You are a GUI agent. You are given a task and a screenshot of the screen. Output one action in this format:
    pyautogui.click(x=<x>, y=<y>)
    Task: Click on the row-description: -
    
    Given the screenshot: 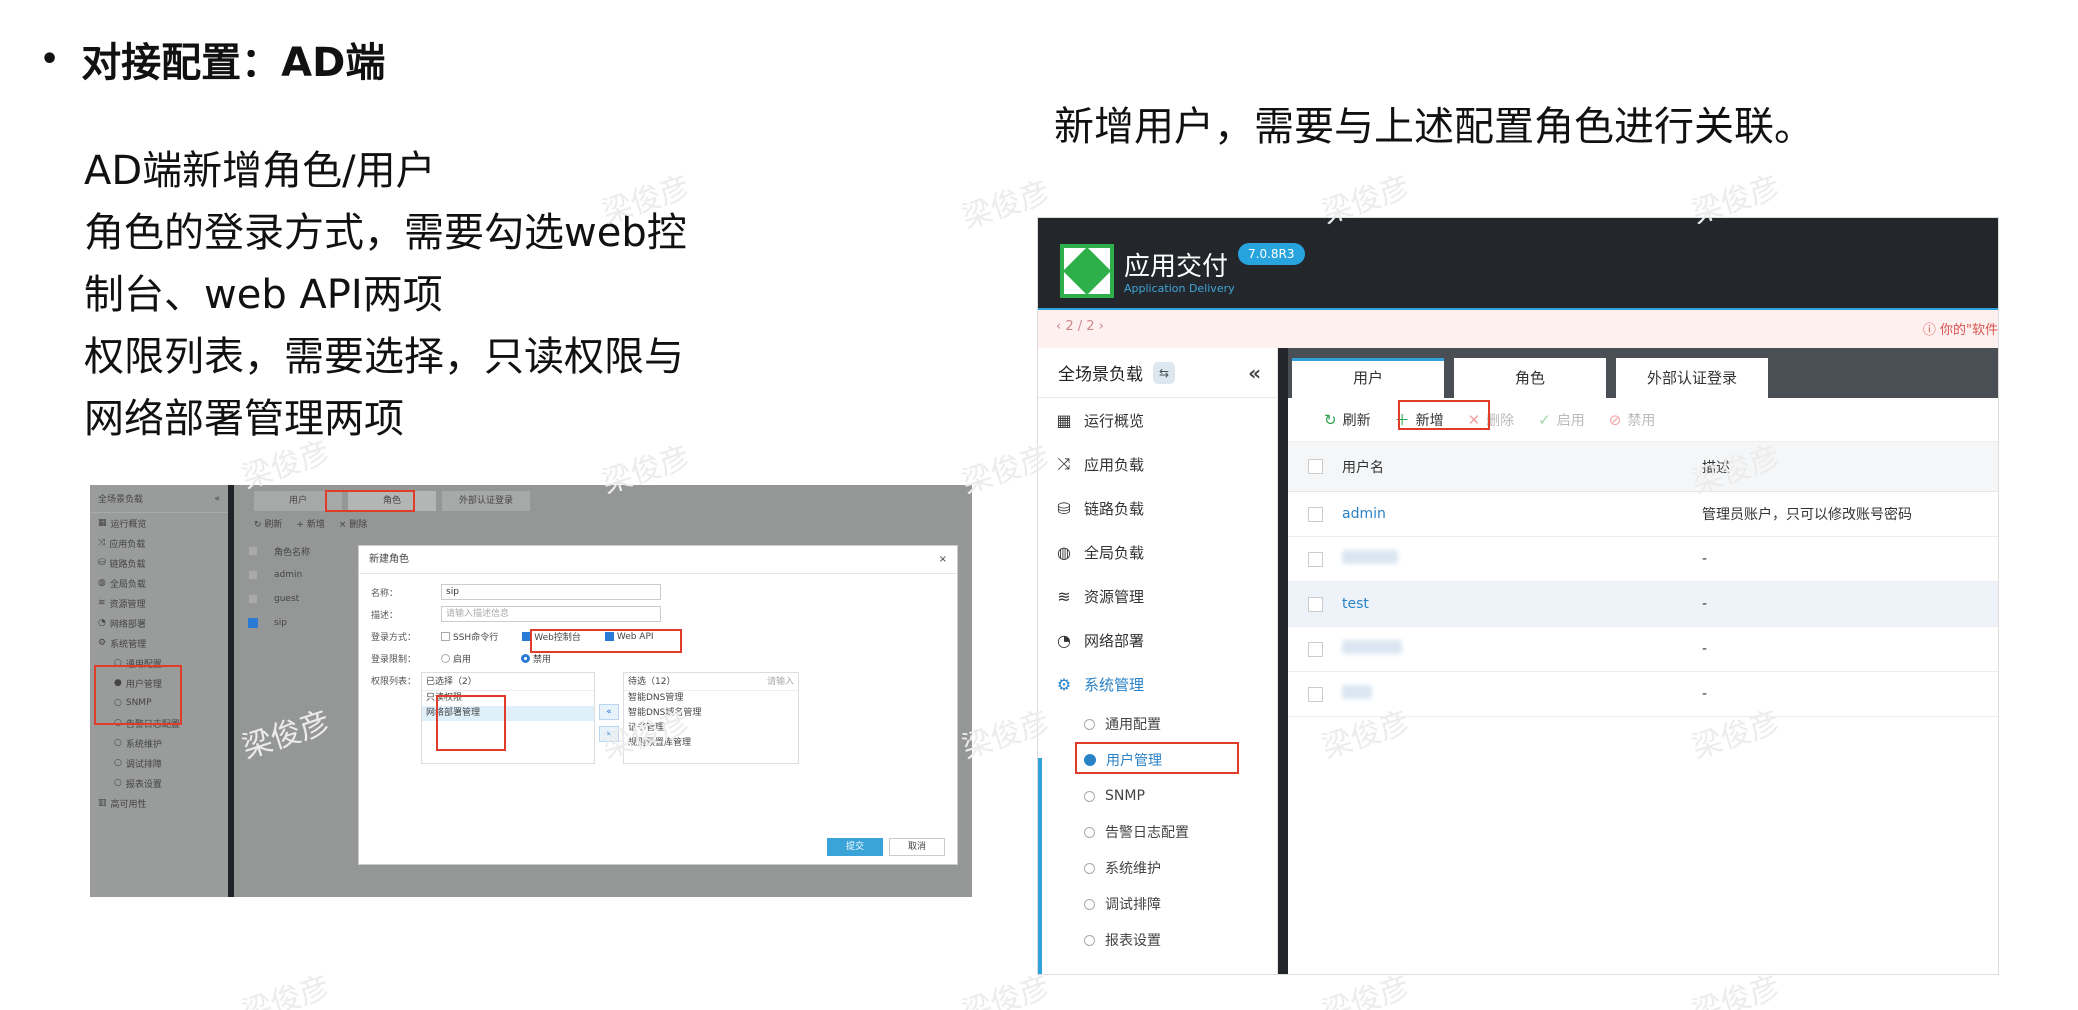 What is the action you would take?
    pyautogui.click(x=1705, y=649)
    